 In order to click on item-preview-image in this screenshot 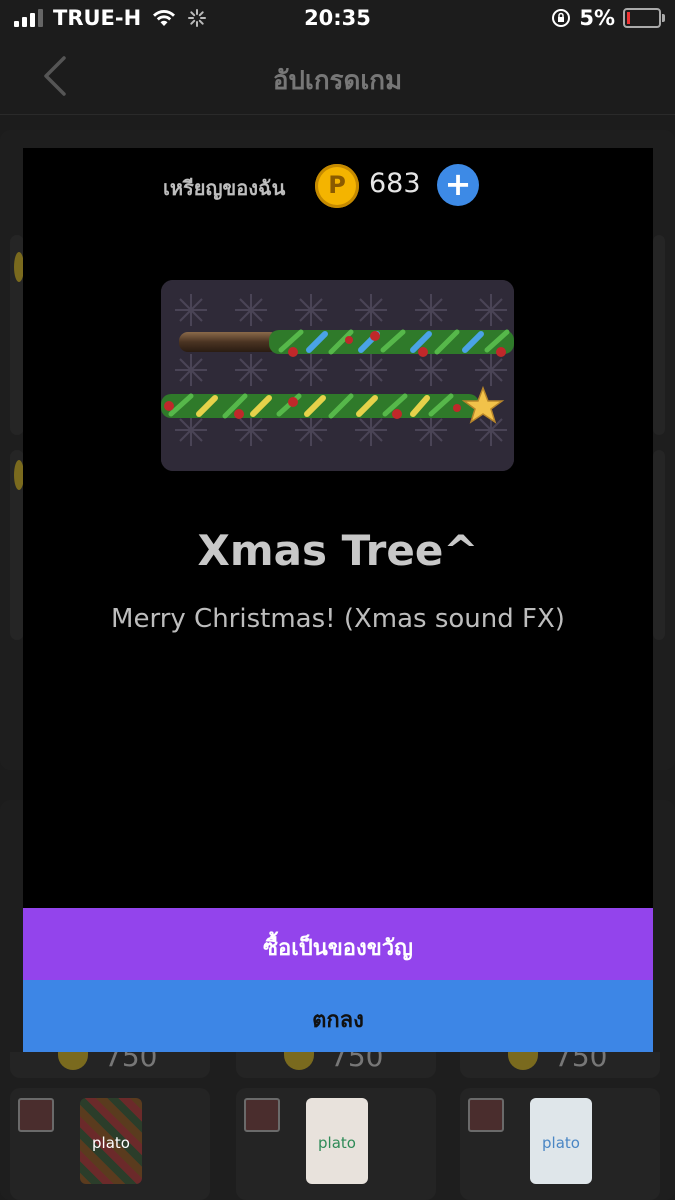, I will do `click(337, 375)`.